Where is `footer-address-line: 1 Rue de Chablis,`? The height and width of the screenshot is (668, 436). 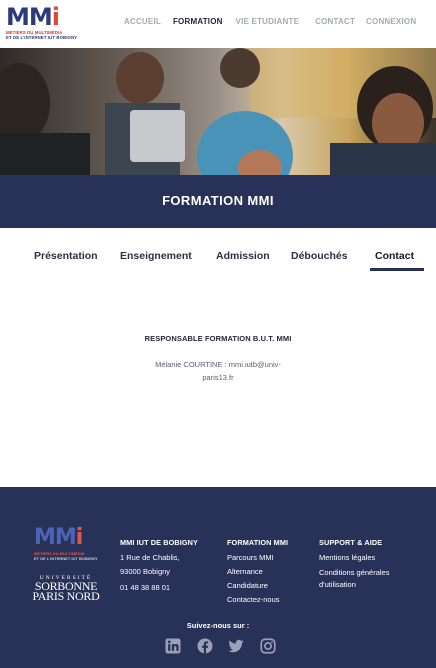 footer-address-line: 1 Rue de Chablis, is located at coordinates (150, 557).